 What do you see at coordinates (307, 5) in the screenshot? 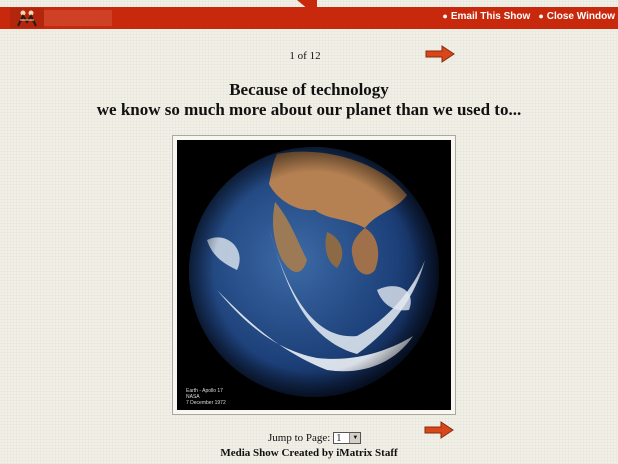
I see `top-notch-decoration` at bounding box center [307, 5].